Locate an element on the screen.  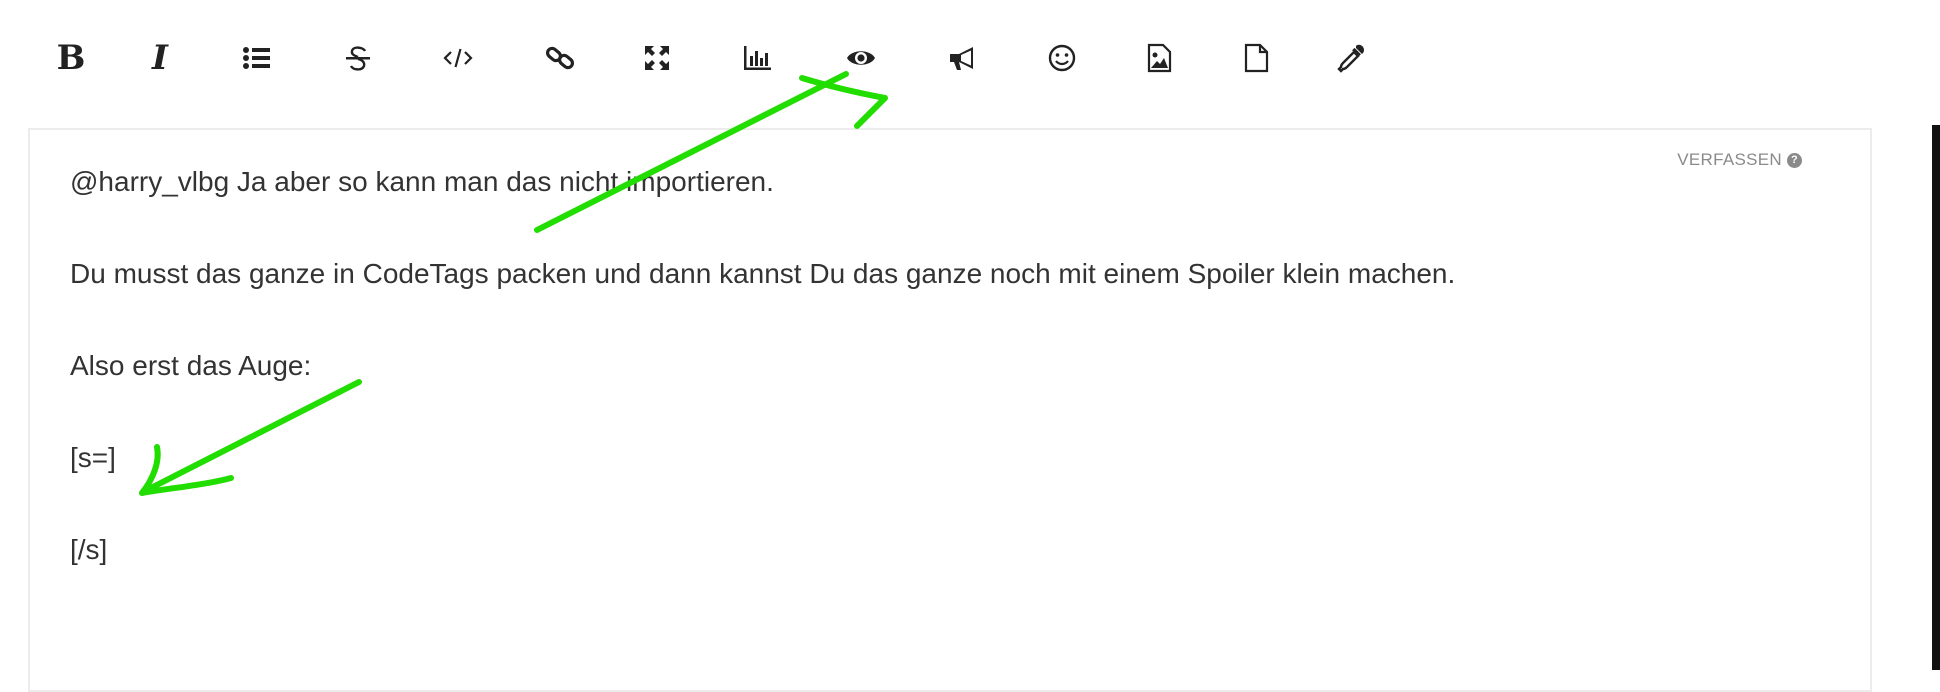
emoji-button is located at coordinates (1062, 58).